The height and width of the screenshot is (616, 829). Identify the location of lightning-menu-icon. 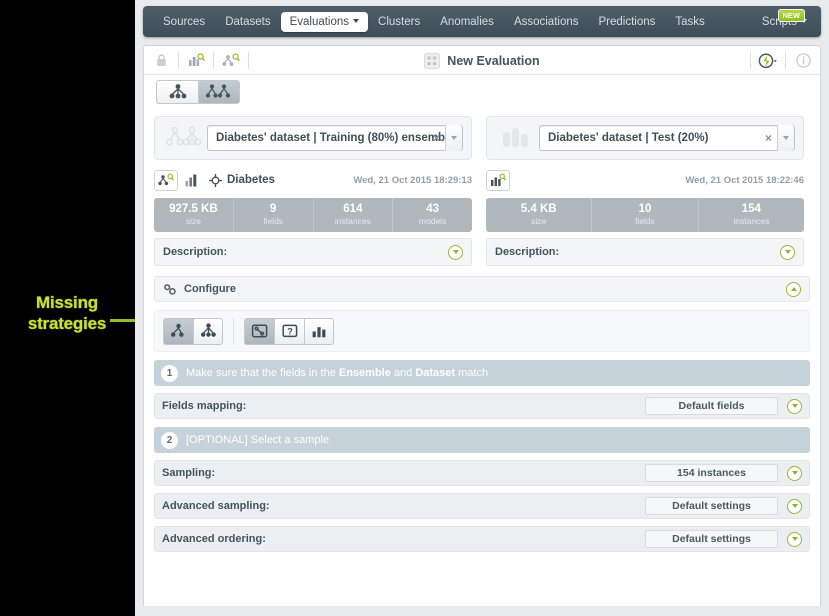
(768, 61).